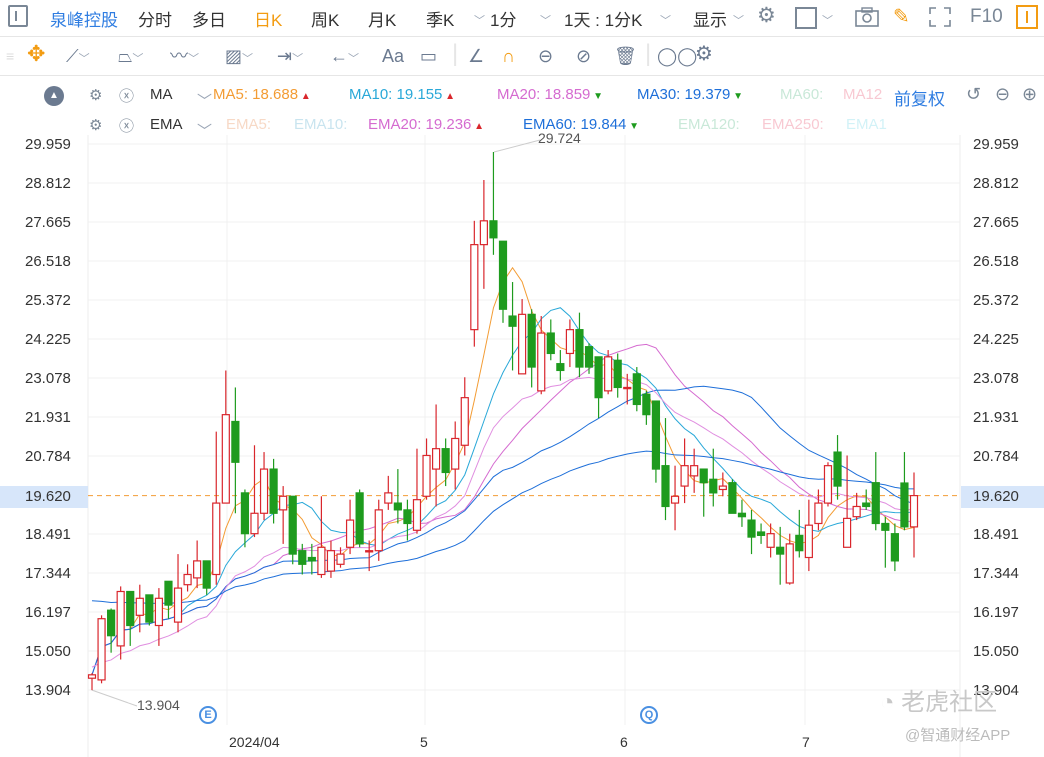 The image size is (1044, 757). What do you see at coordinates (603, 18) in the screenshot?
I see `range-select: 1天 : 1分K` at bounding box center [603, 18].